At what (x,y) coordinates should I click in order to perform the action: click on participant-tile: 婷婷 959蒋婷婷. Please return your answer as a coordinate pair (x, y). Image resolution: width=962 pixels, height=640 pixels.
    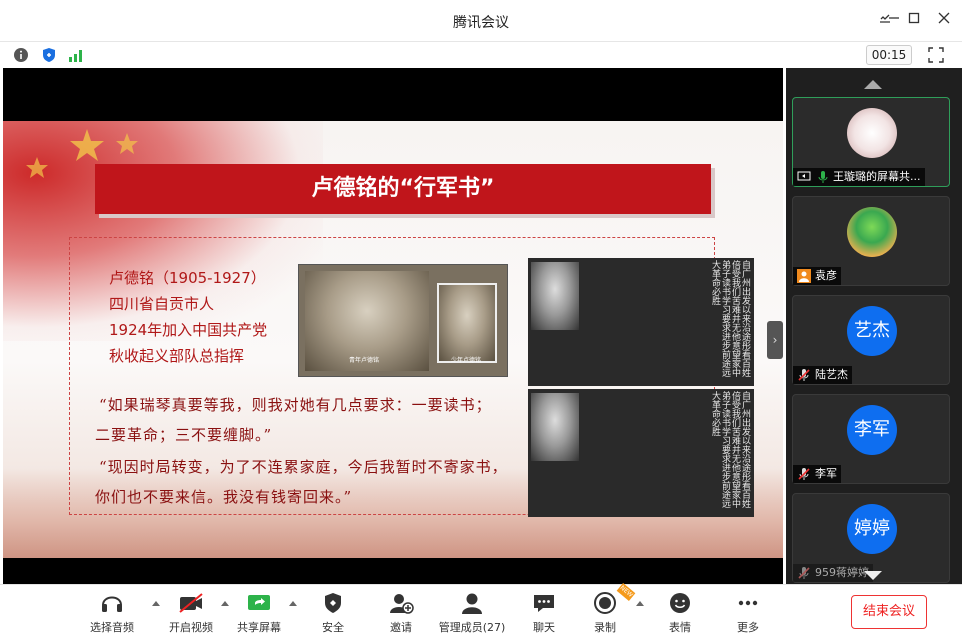
    Looking at the image, I should click on (871, 538).